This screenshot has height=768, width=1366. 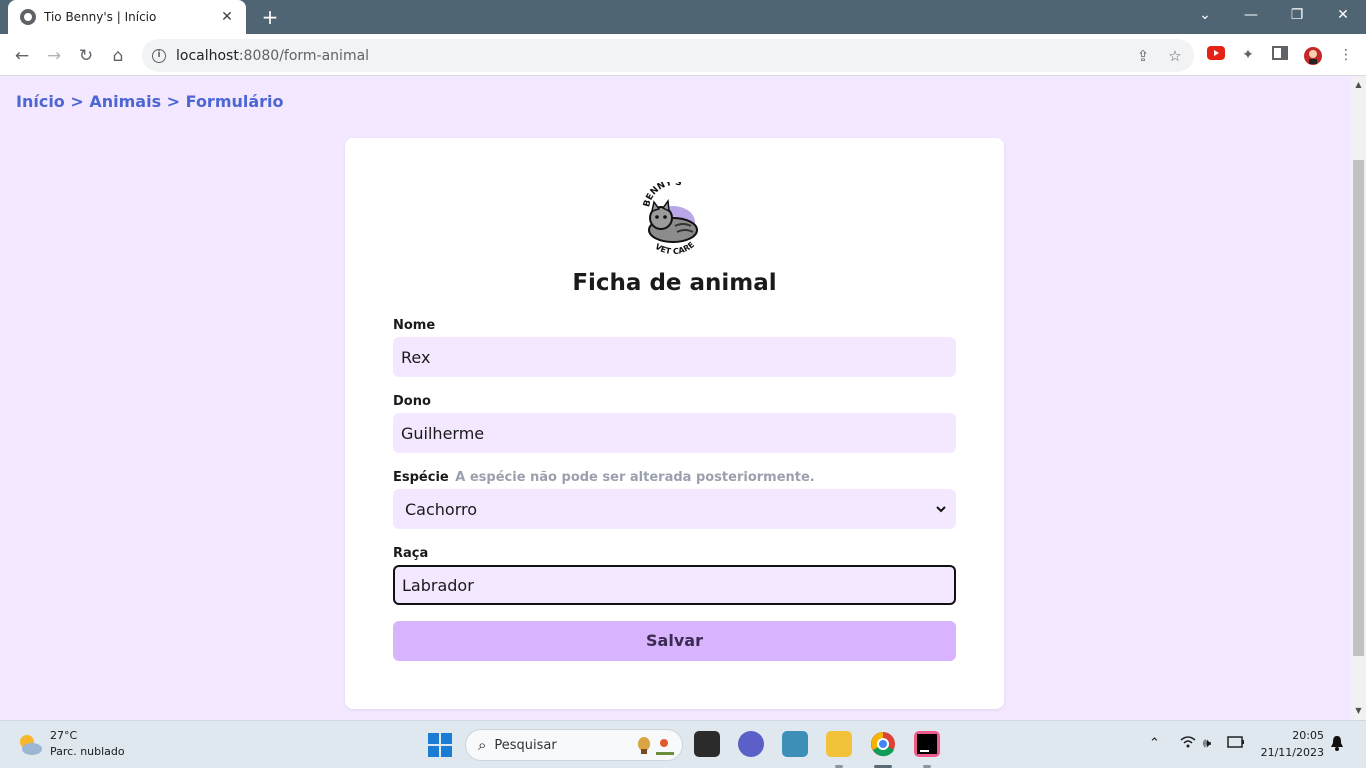 What do you see at coordinates (412, 401) in the screenshot?
I see `dono-label: Dono` at bounding box center [412, 401].